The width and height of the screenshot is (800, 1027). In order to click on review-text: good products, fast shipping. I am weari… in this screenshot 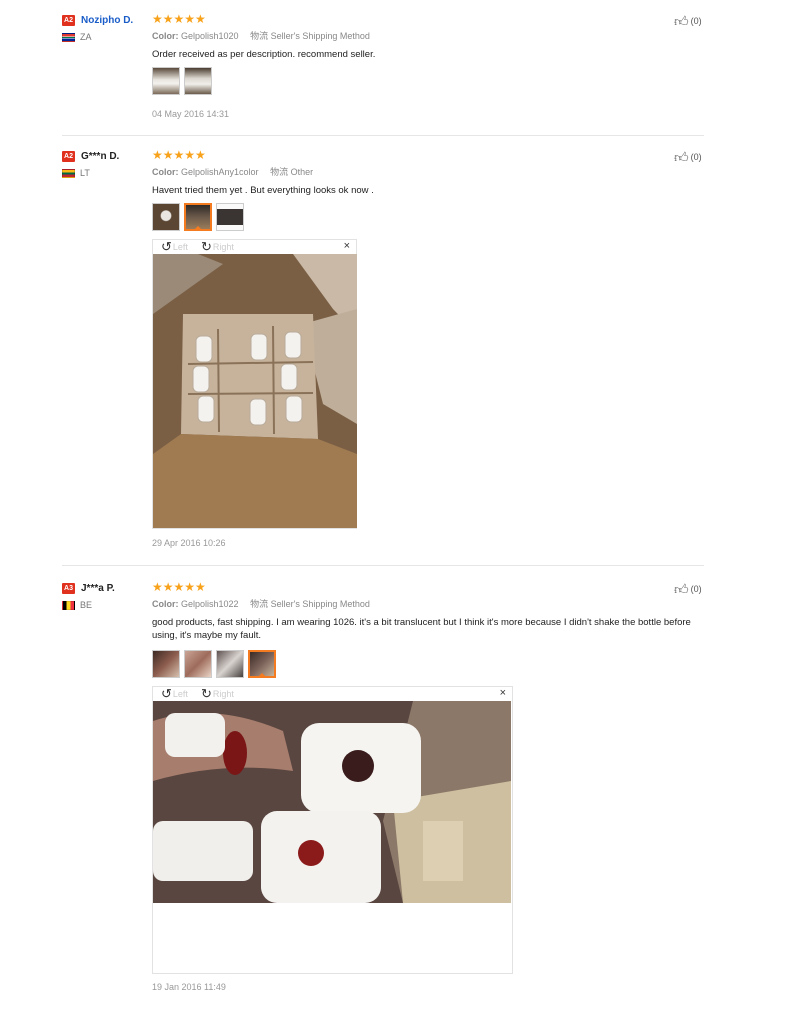, I will do `click(421, 629)`.